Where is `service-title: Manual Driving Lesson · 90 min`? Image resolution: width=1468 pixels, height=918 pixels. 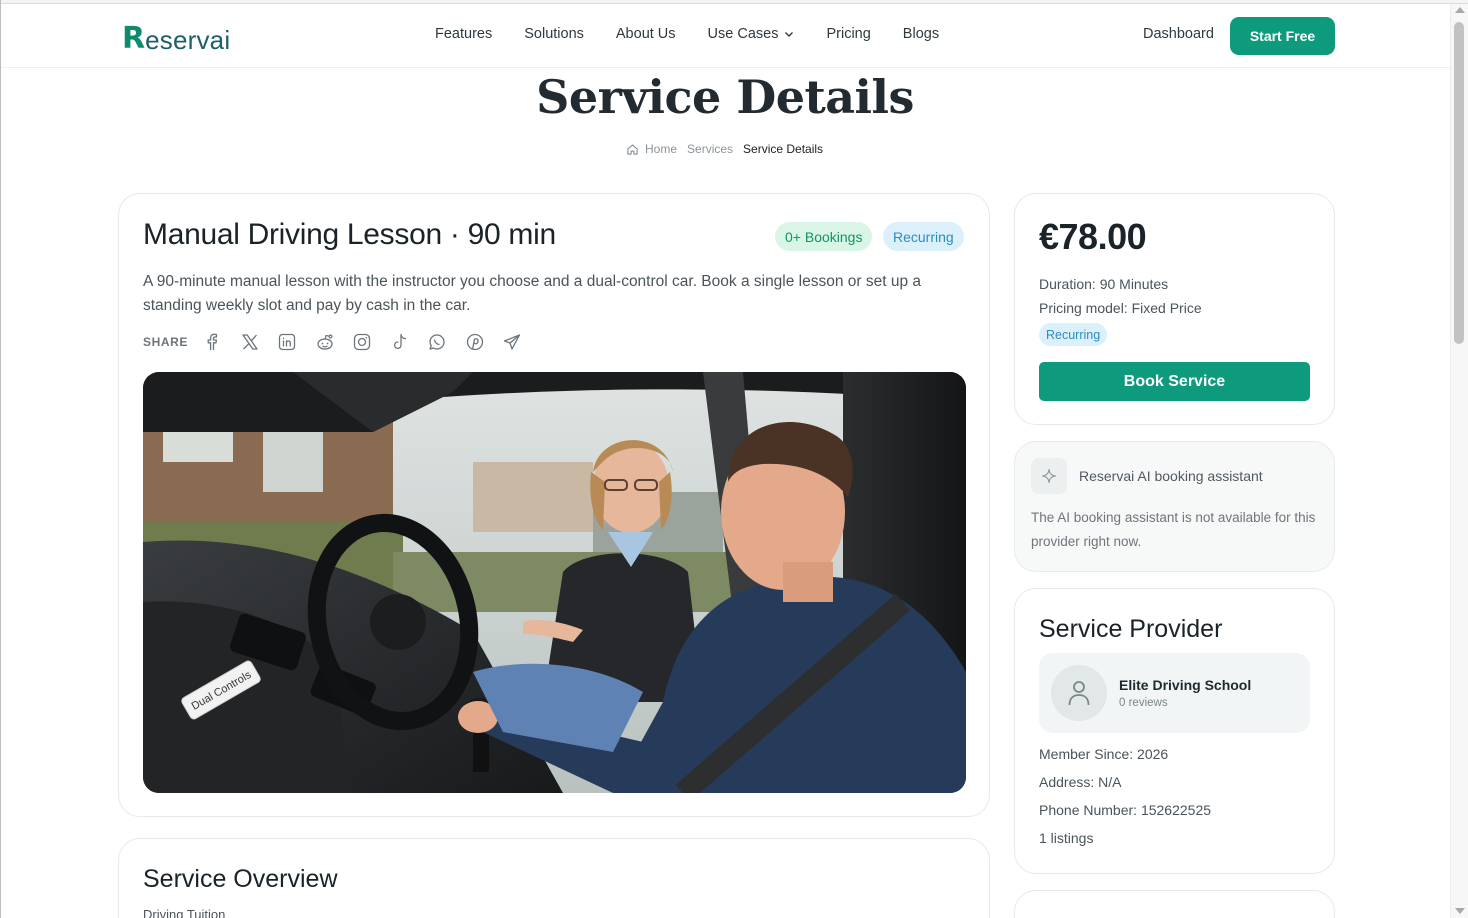
service-title: Manual Driving Lesson · 90 min is located at coordinates (349, 234).